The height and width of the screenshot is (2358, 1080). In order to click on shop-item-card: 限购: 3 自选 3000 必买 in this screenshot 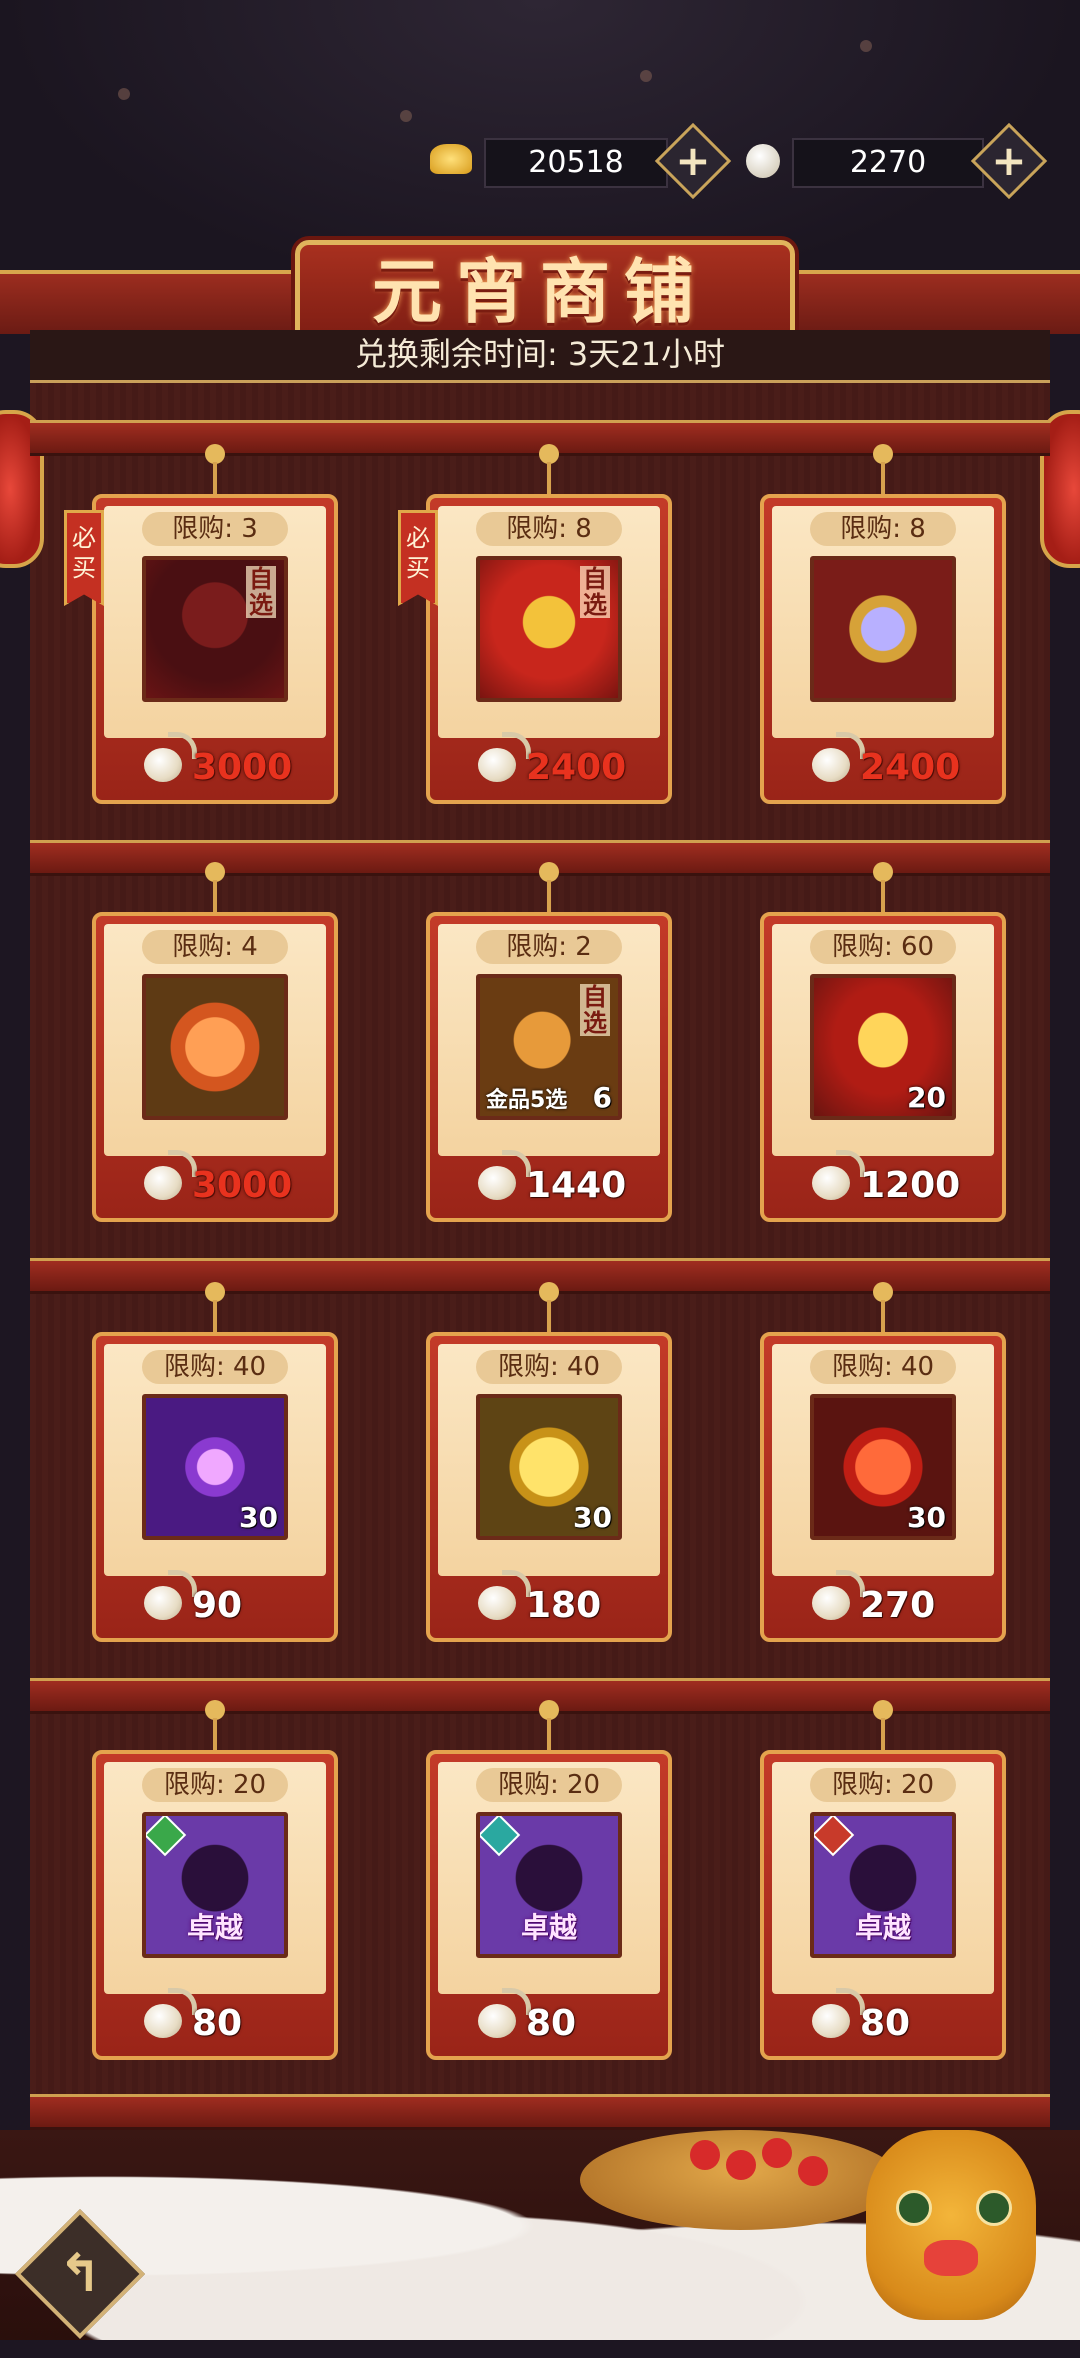, I will do `click(201, 624)`.